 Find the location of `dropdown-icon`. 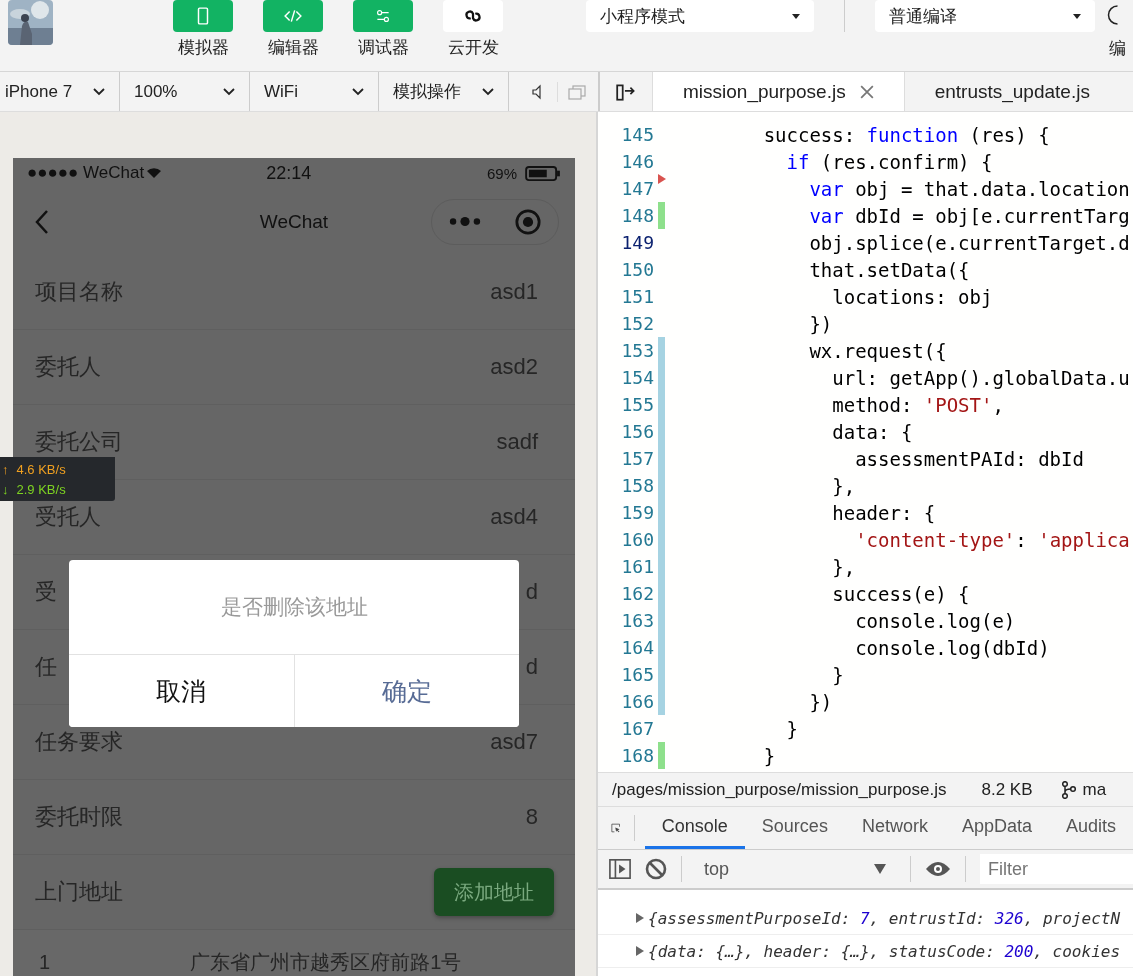

dropdown-icon is located at coordinates (880, 869).